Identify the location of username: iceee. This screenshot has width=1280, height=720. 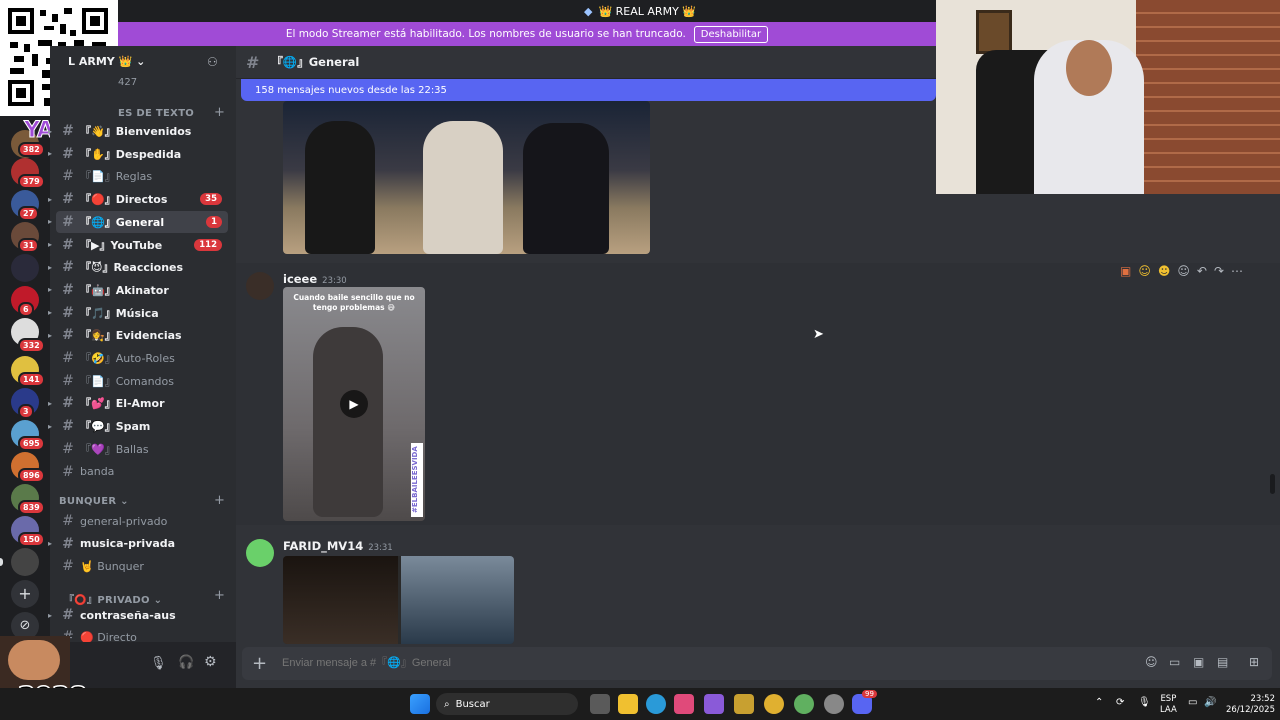
(300, 279).